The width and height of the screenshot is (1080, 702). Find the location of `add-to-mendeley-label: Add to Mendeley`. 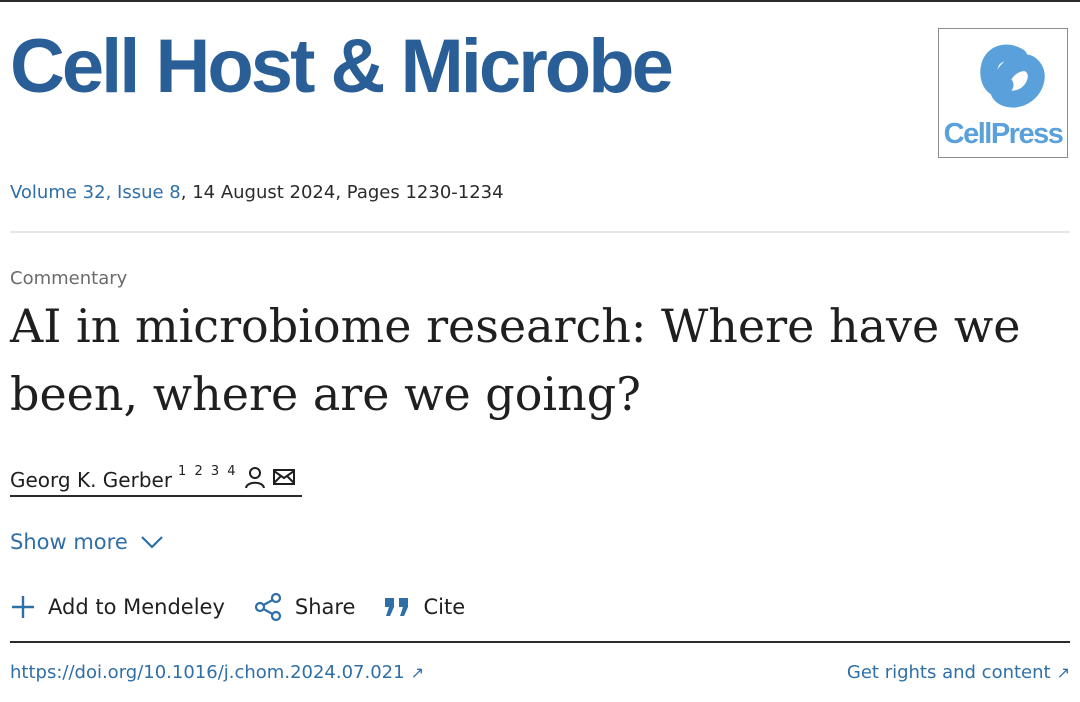

add-to-mendeley-label: Add to Mendeley is located at coordinates (136, 607).